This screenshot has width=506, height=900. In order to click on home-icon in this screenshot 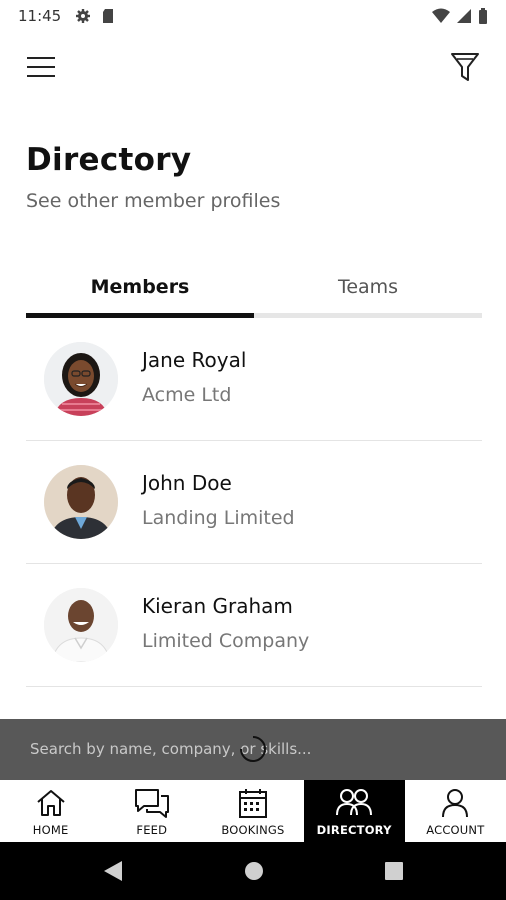, I will do `click(50, 803)`.